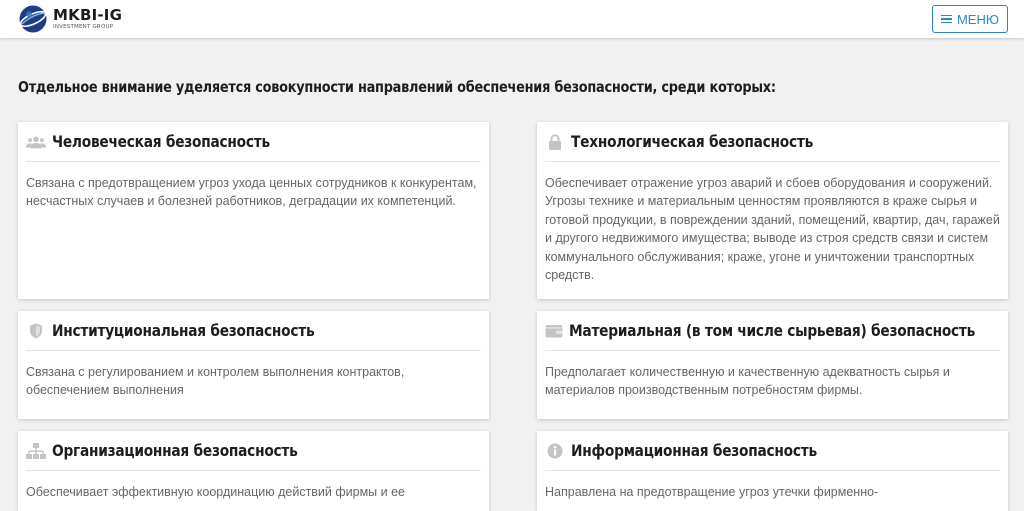 Image resolution: width=1024 pixels, height=511 pixels. I want to click on globe-logo-icon, so click(33, 19).